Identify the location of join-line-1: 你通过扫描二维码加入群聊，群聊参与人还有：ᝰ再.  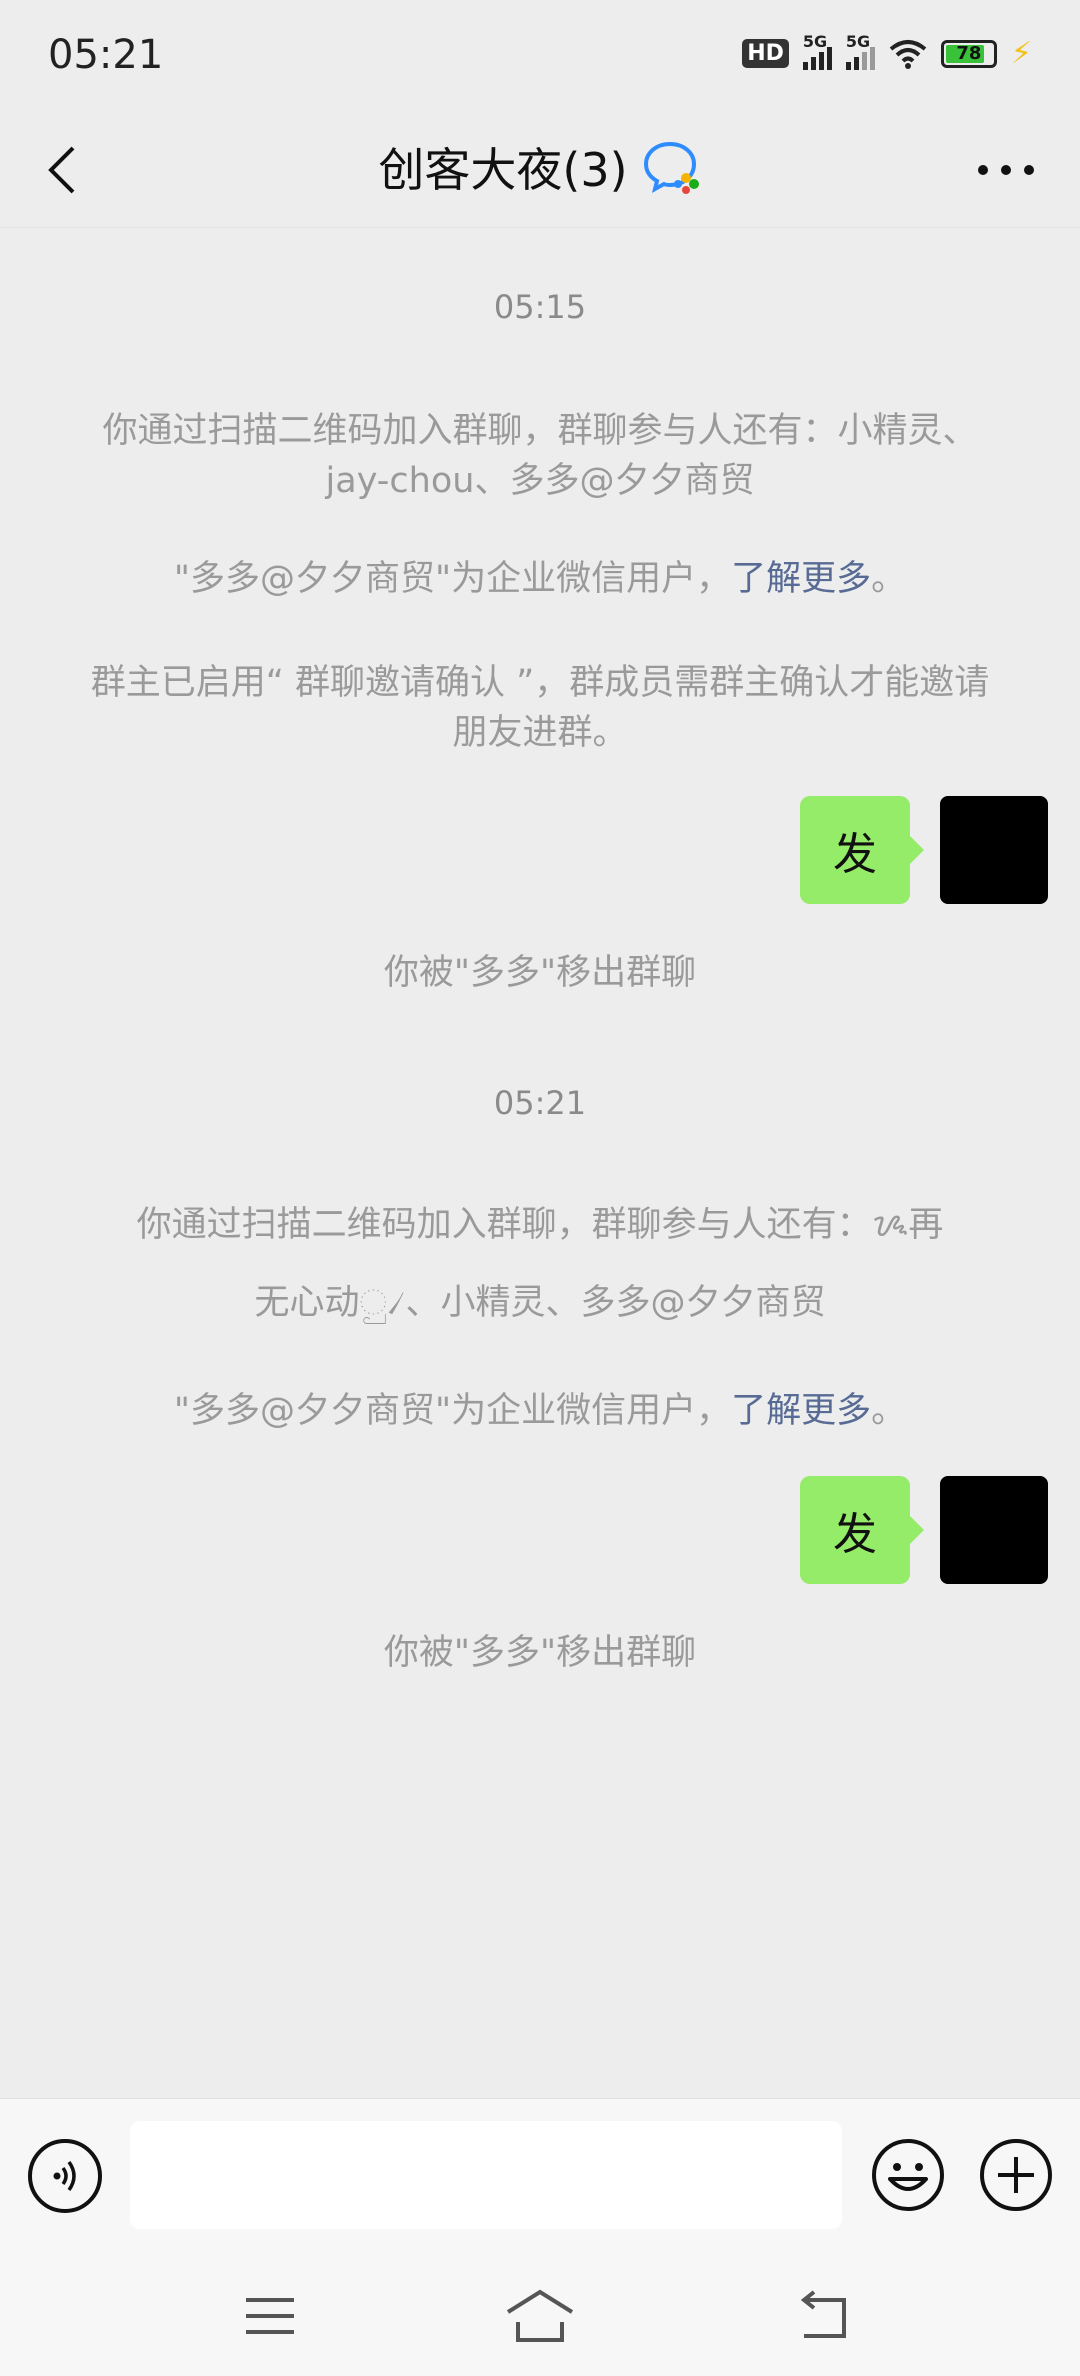
(540, 1225).